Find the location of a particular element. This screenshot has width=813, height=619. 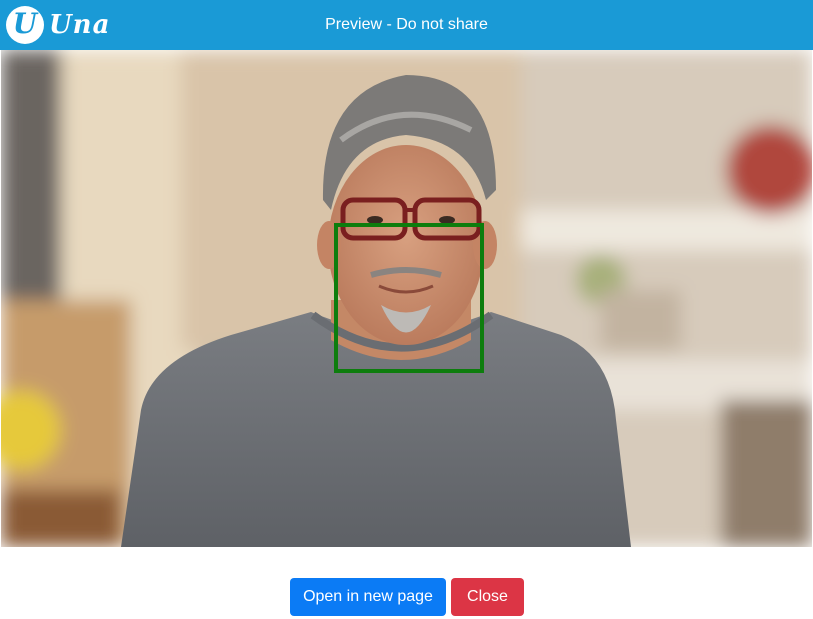

face-detection-box is located at coordinates (409, 298).